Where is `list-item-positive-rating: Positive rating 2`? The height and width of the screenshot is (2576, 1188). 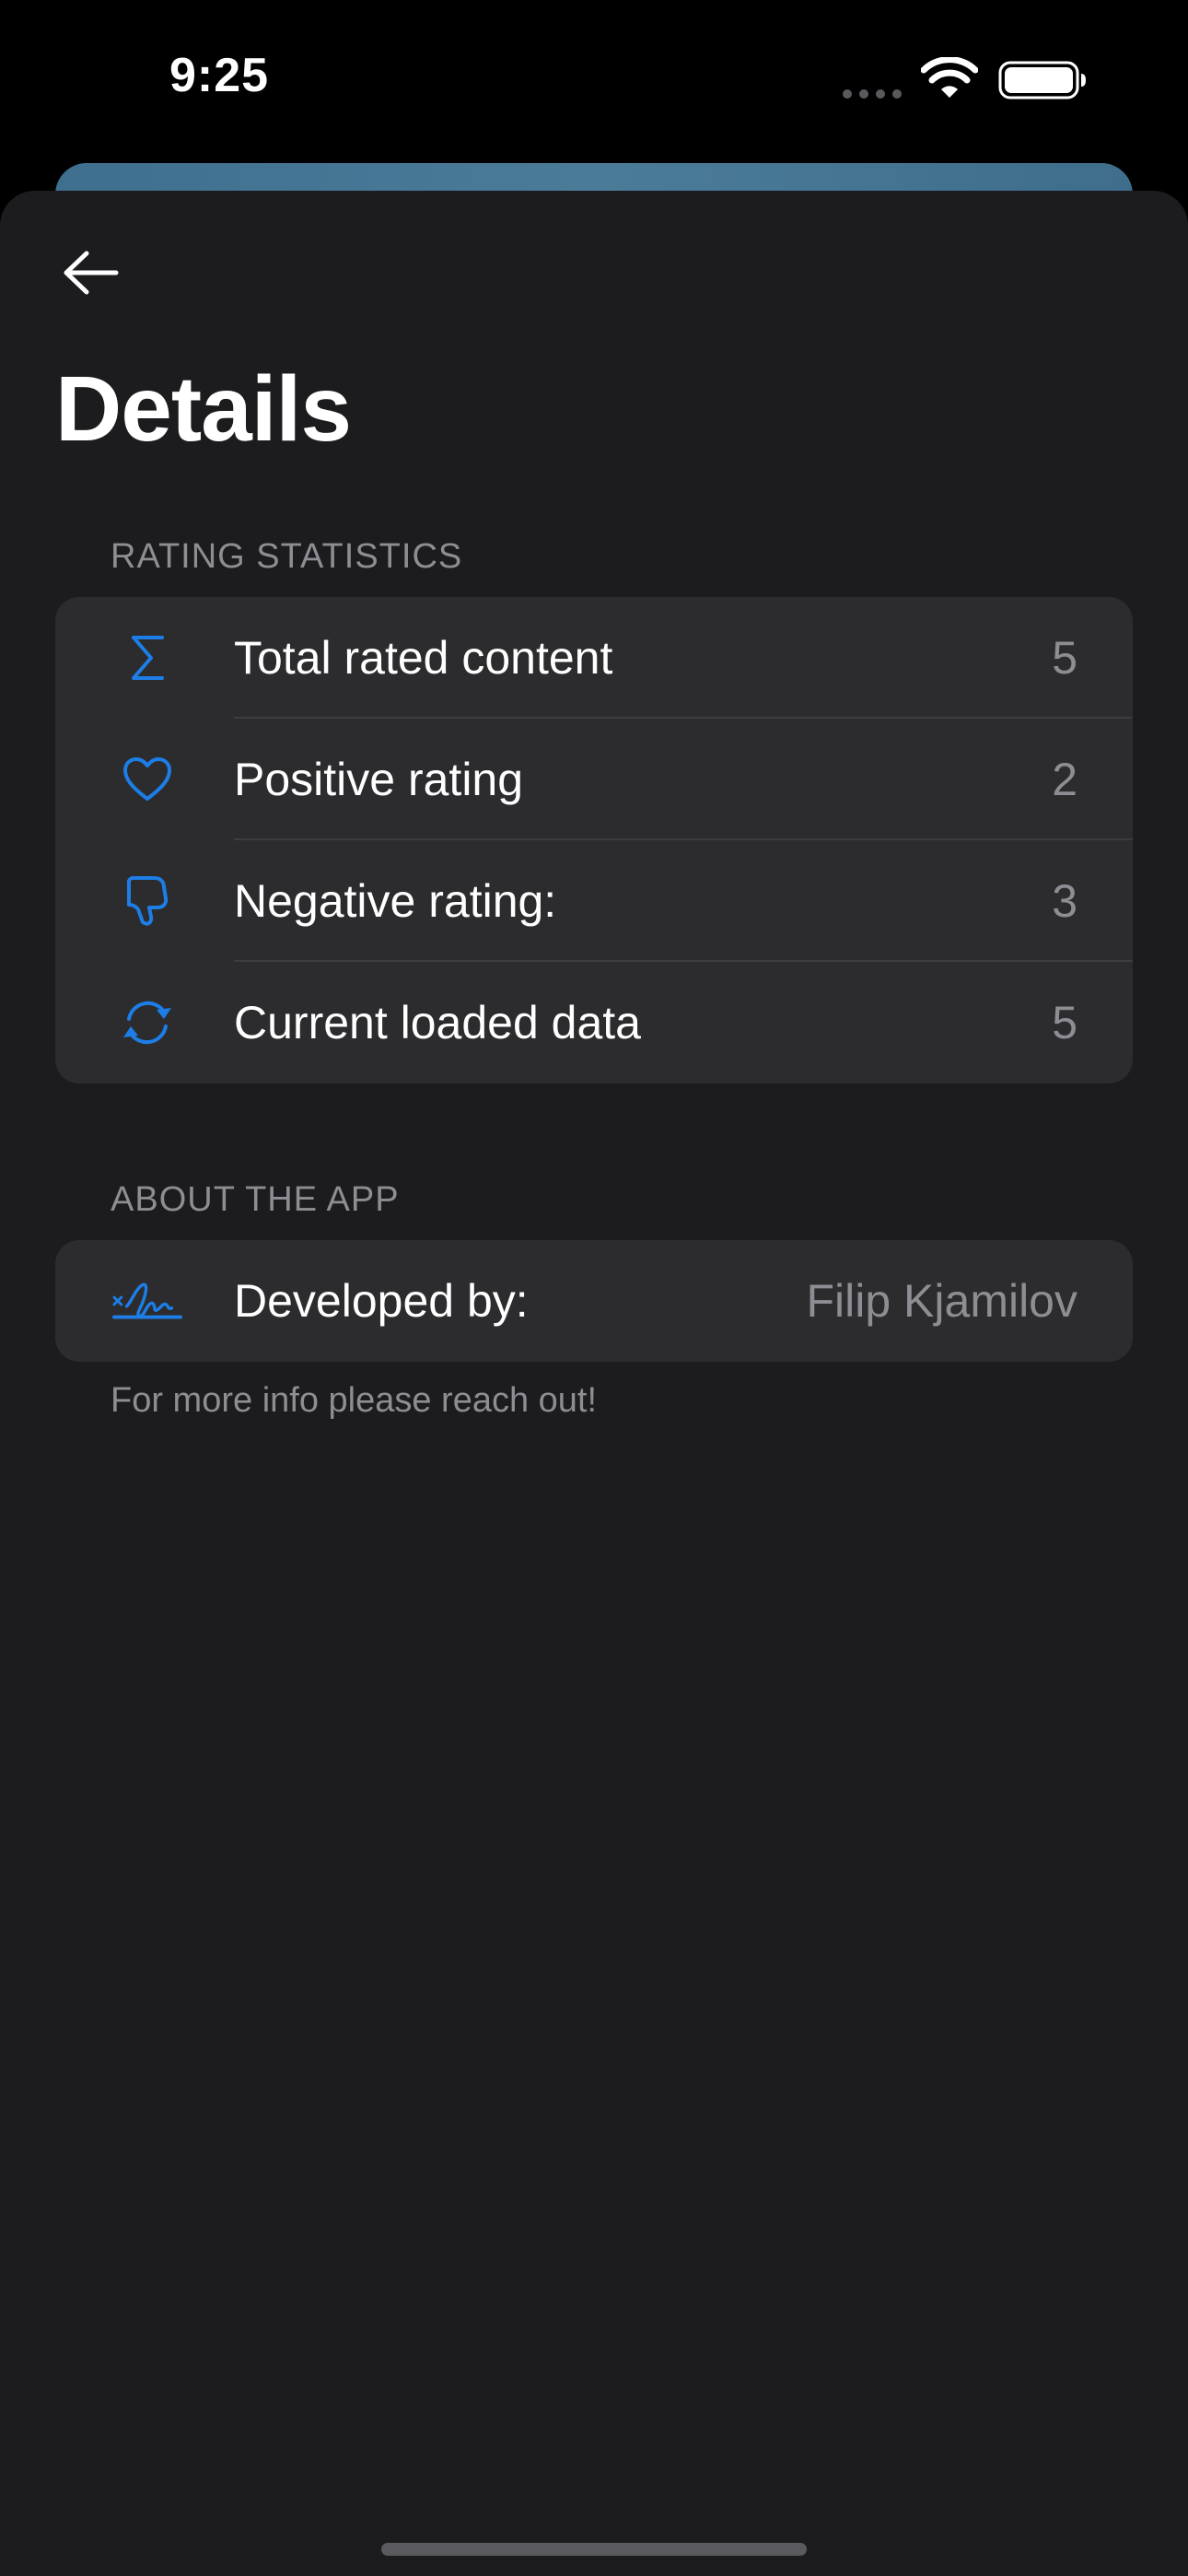
list-item-positive-rating: Positive rating 2 is located at coordinates (594, 779).